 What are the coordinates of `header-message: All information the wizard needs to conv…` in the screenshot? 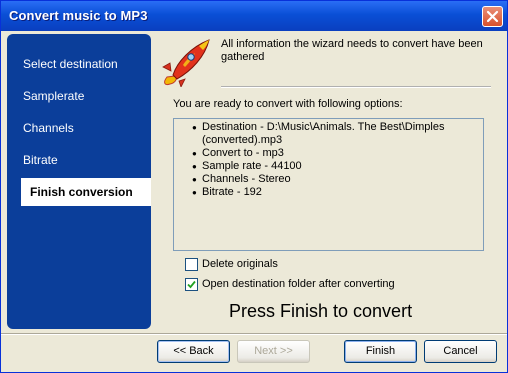 It's located at (352, 50).